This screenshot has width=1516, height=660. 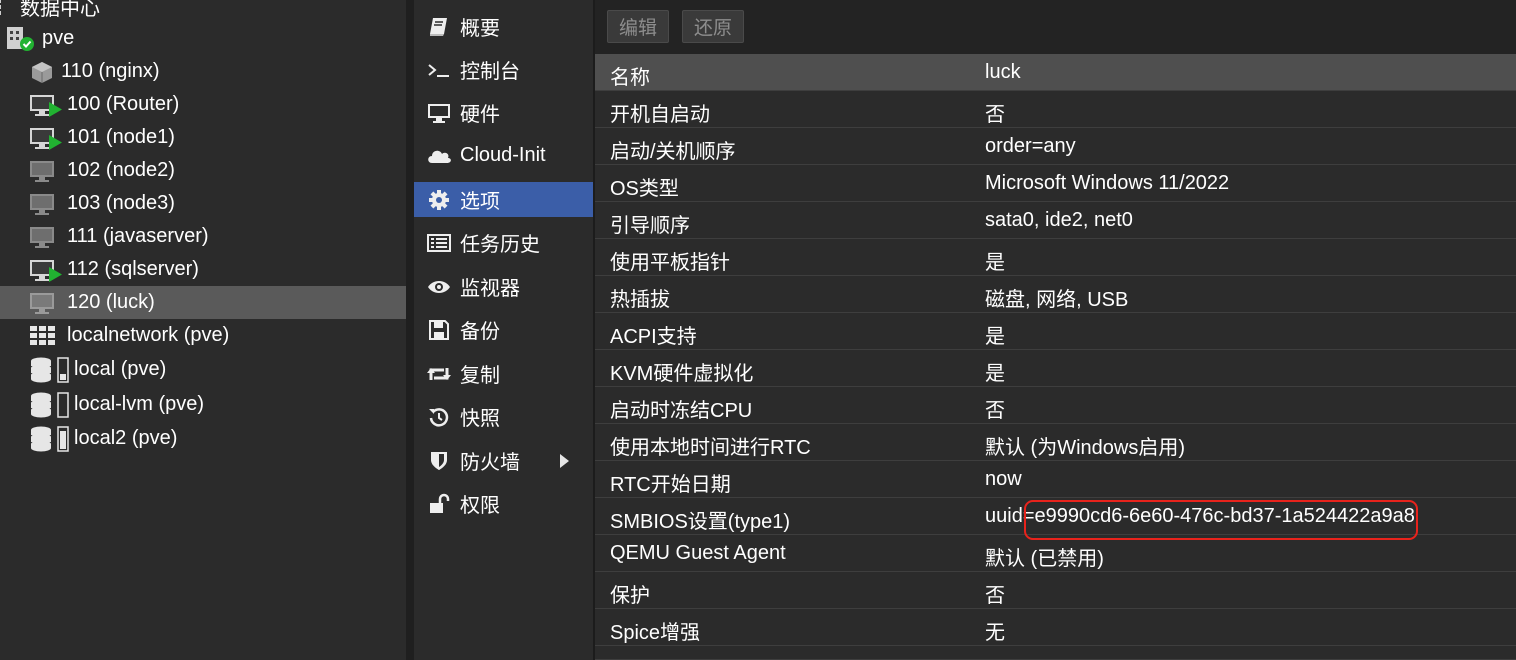 I want to click on nav-item-backup: 备份, so click(x=503, y=329).